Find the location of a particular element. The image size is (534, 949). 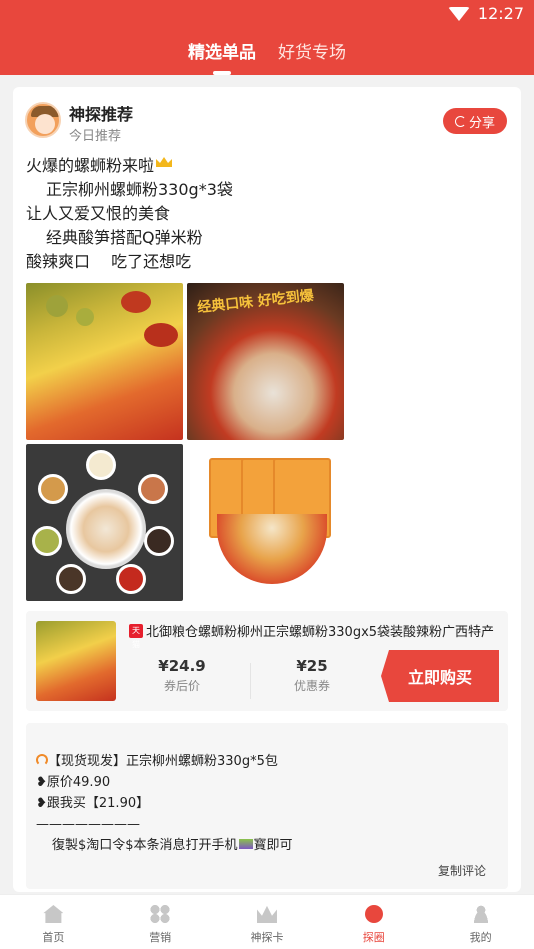

wifi-icon is located at coordinates (458, 13).